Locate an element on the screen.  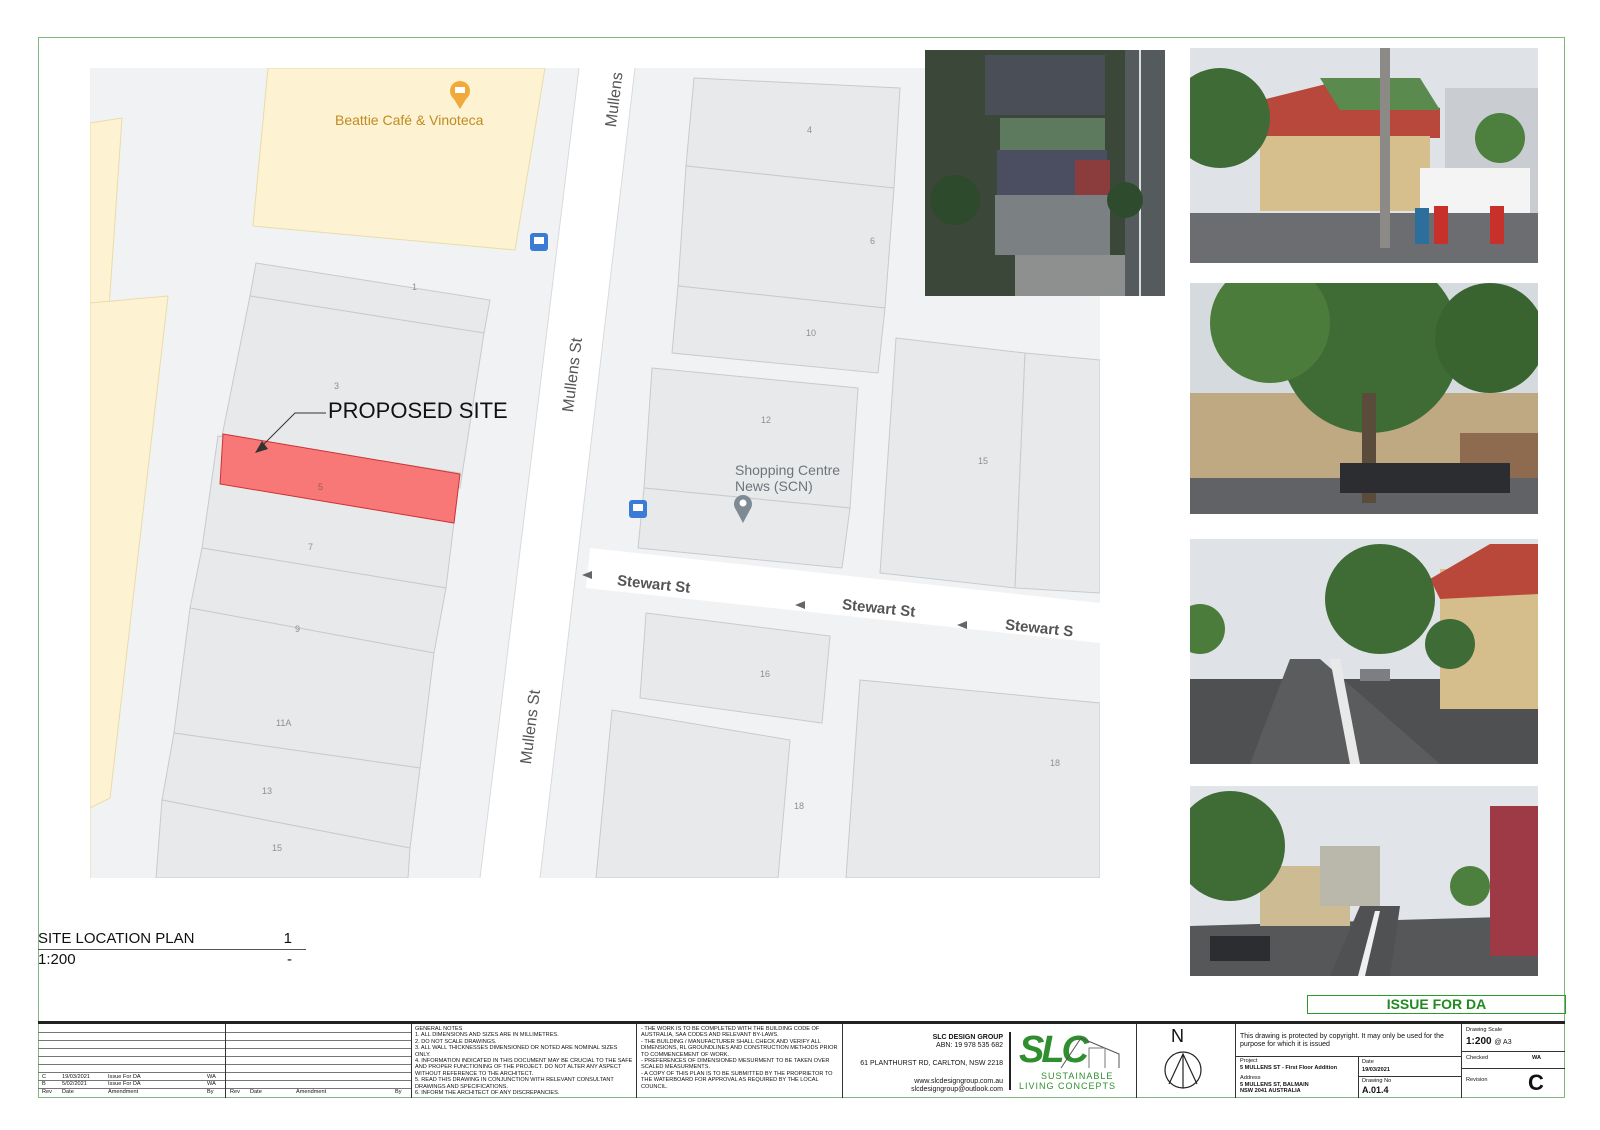
project-label: Project is located at coordinates (1249, 1061).